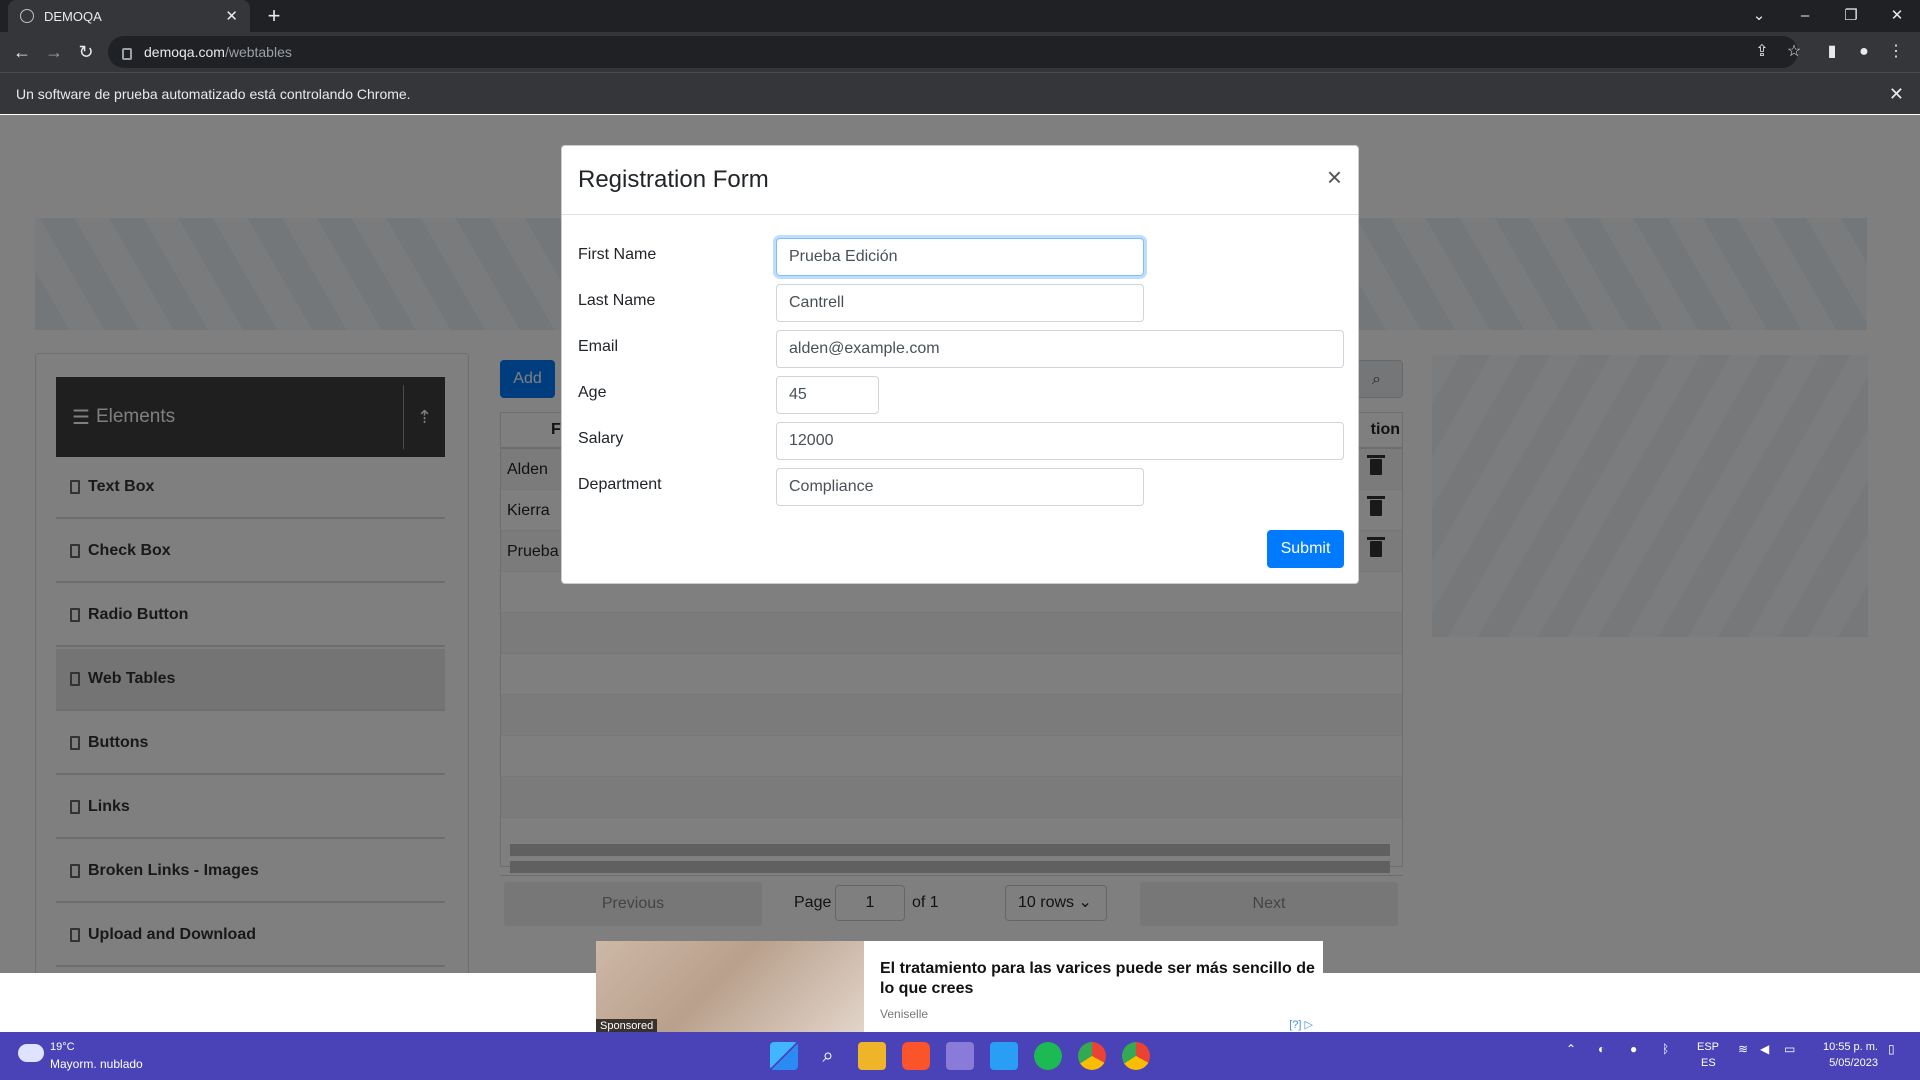  I want to click on vscode-icon, so click(1004, 1056).